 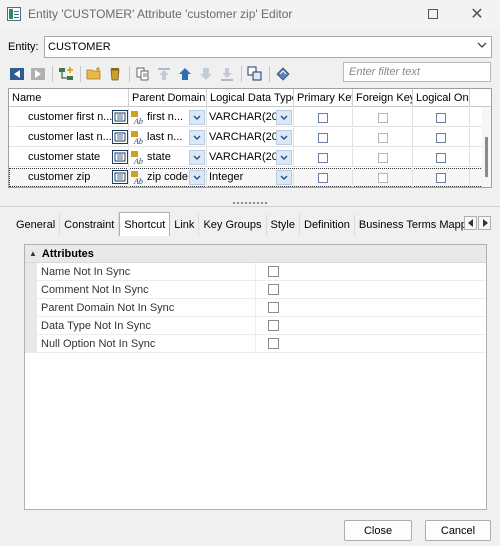 I want to click on tab-scroll-right-button, so click(x=484, y=223).